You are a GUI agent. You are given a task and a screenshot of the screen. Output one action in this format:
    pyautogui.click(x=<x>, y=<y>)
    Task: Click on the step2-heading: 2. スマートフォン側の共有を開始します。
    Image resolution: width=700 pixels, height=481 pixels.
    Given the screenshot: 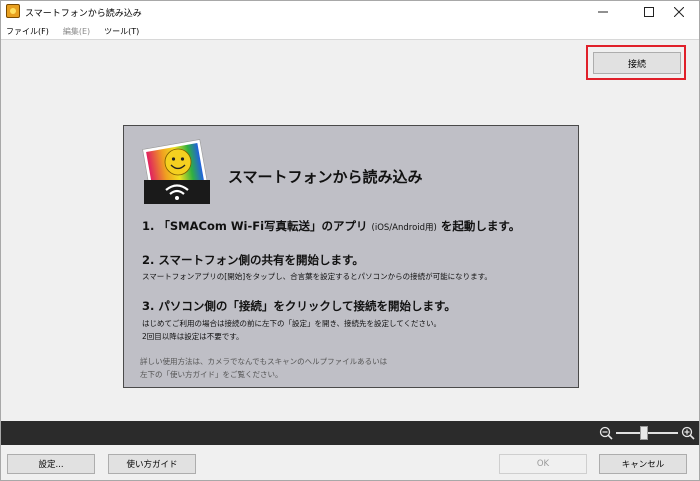 What is the action you would take?
    pyautogui.click(x=253, y=260)
    